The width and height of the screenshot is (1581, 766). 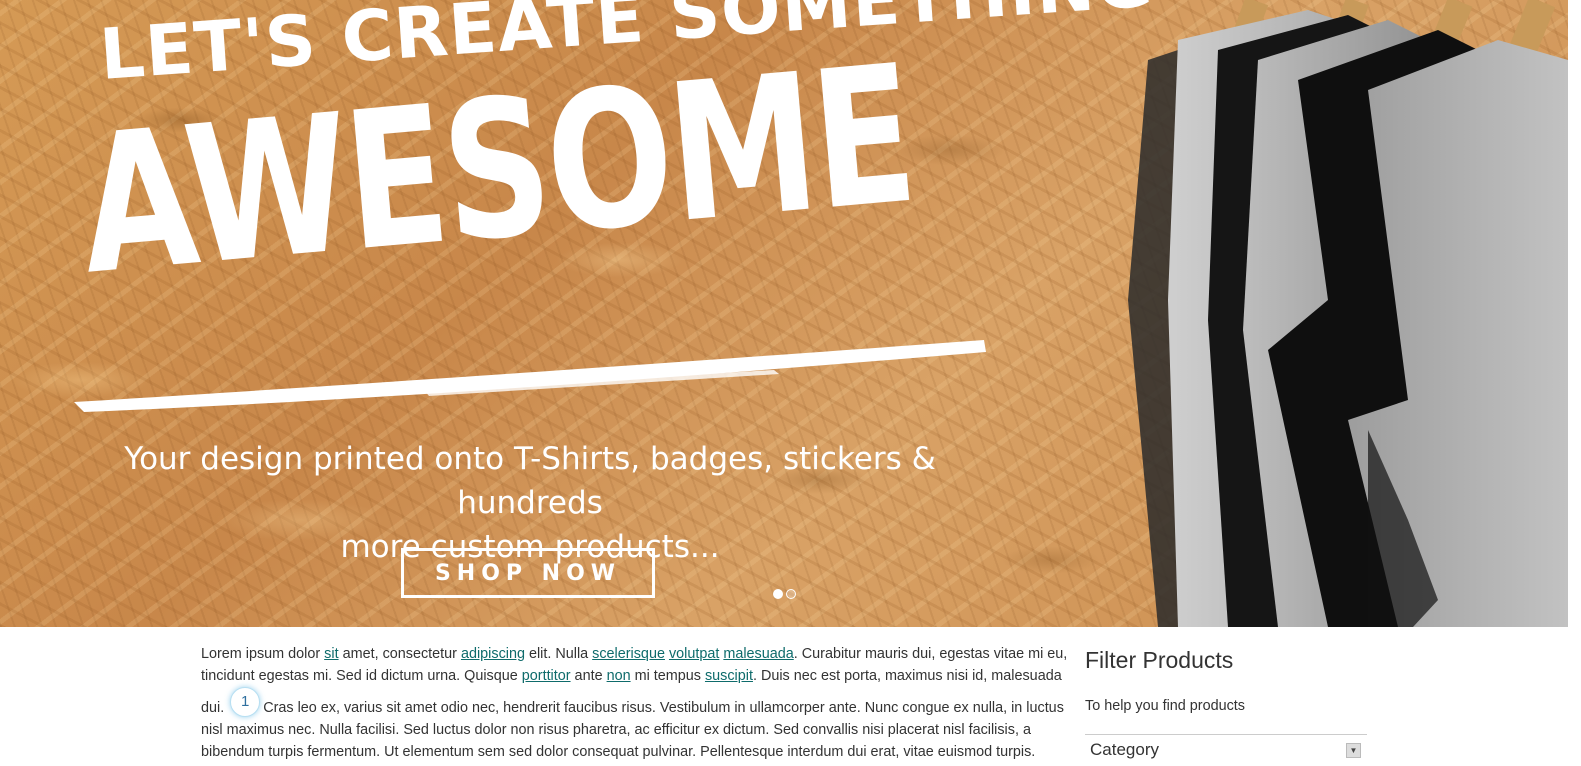 What do you see at coordinates (729, 676) in the screenshot?
I see `link-suscipit: suscipit` at bounding box center [729, 676].